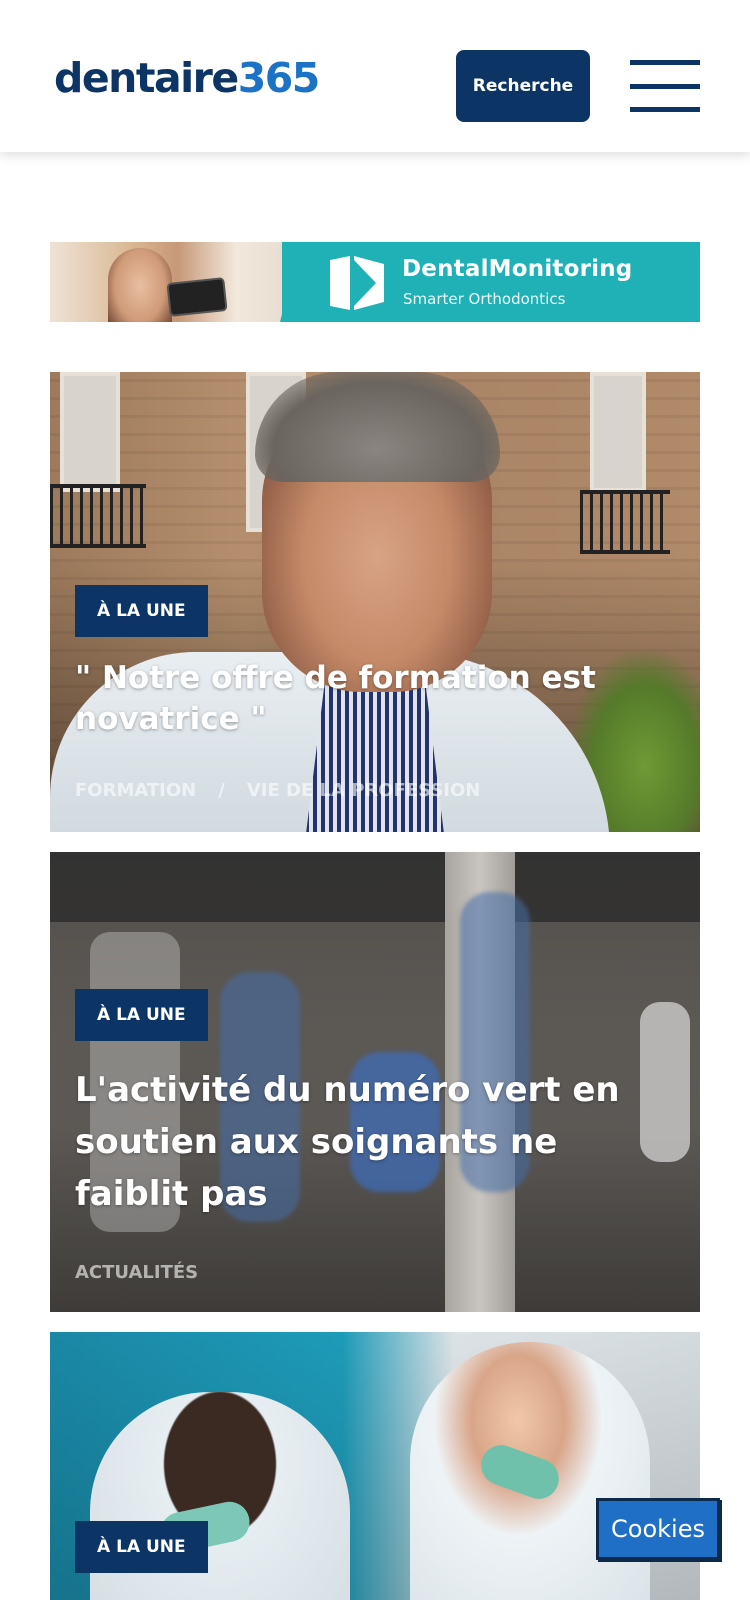 The height and width of the screenshot is (1600, 750). What do you see at coordinates (484, 299) in the screenshot?
I see `banner-tagline: Smarter Orthodontics` at bounding box center [484, 299].